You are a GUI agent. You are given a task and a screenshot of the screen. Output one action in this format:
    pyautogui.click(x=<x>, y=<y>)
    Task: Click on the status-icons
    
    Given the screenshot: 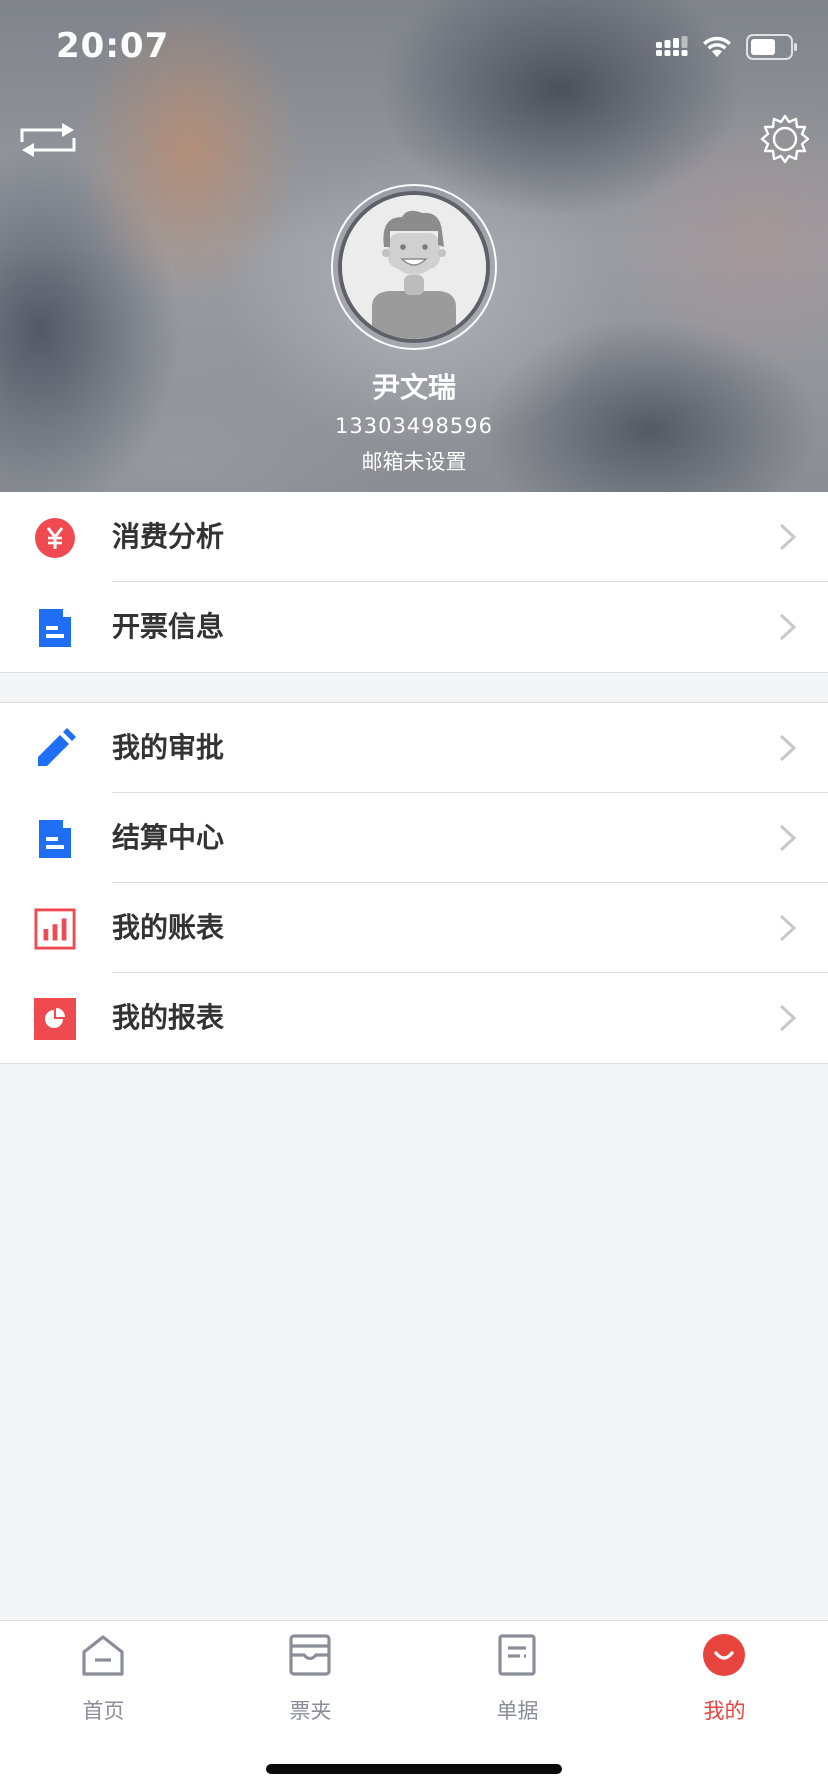 What is the action you would take?
    pyautogui.click(x=727, y=47)
    